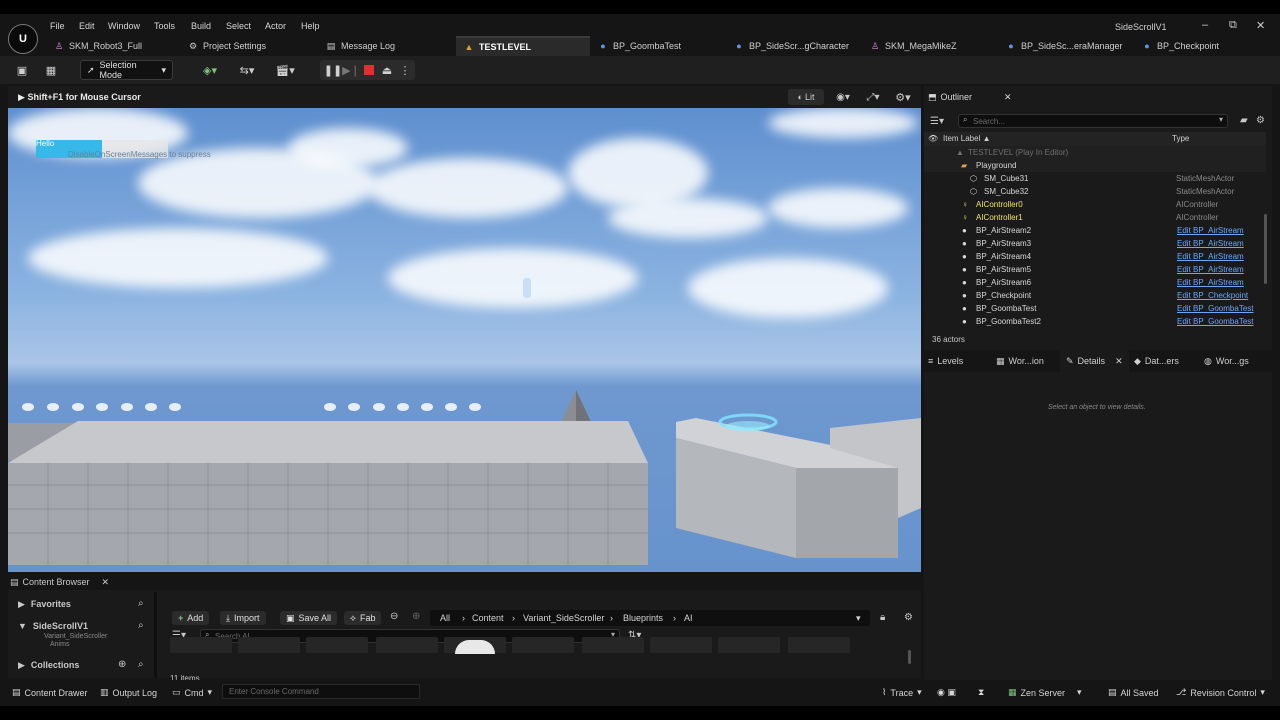  What do you see at coordinates (1093, 121) in the screenshot?
I see `outliner-search-input: ⌕ Search... ▾` at bounding box center [1093, 121].